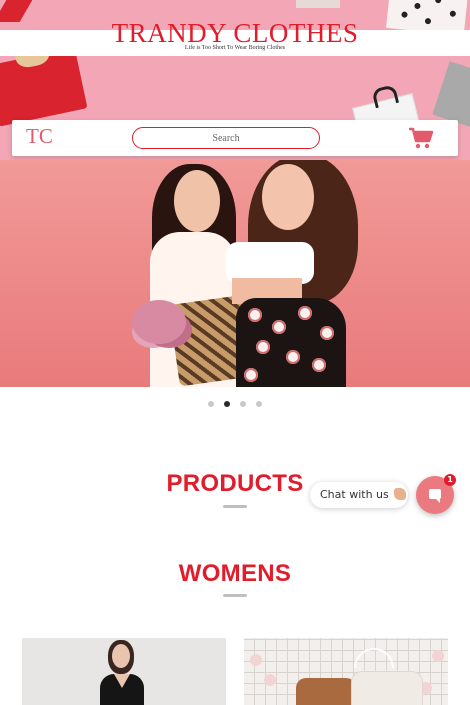  Describe the element at coordinates (318, 4) in the screenshot. I see `banner-decoration` at that location.